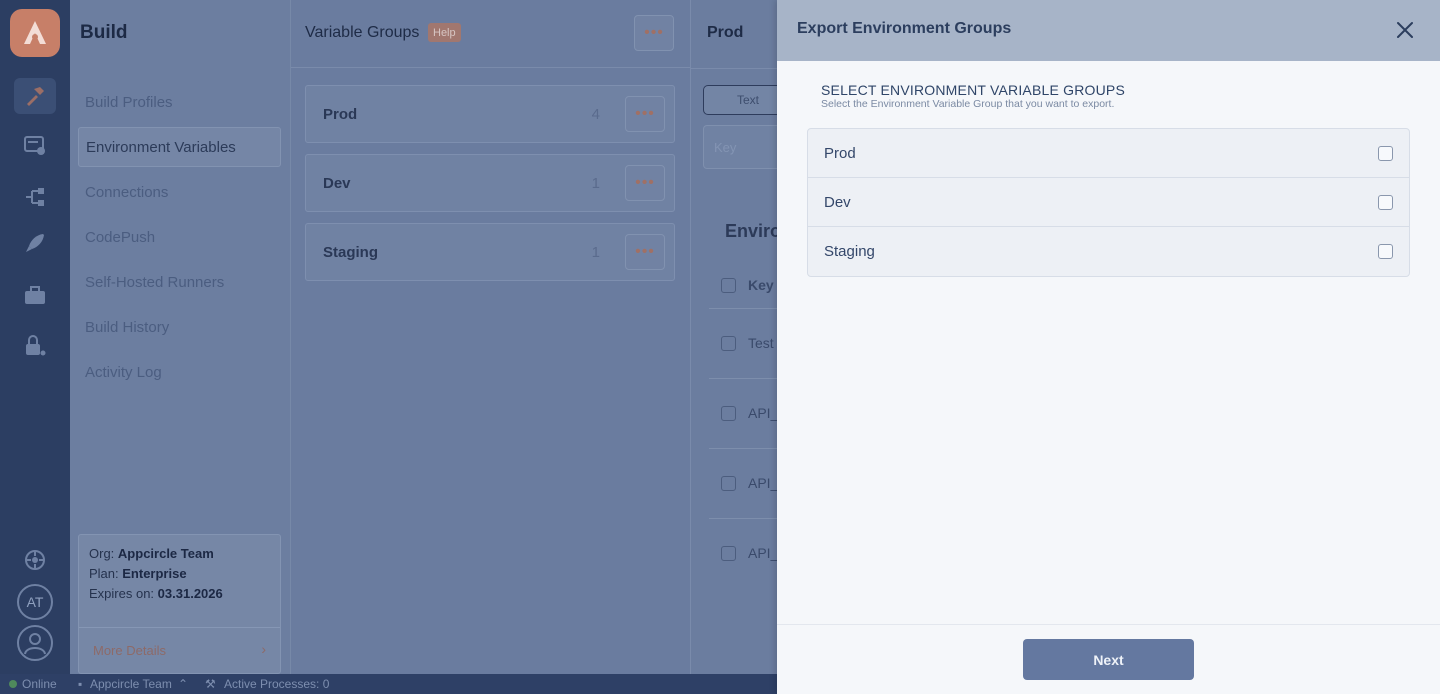  I want to click on group-row-dev: Dev 1 •••, so click(490, 183).